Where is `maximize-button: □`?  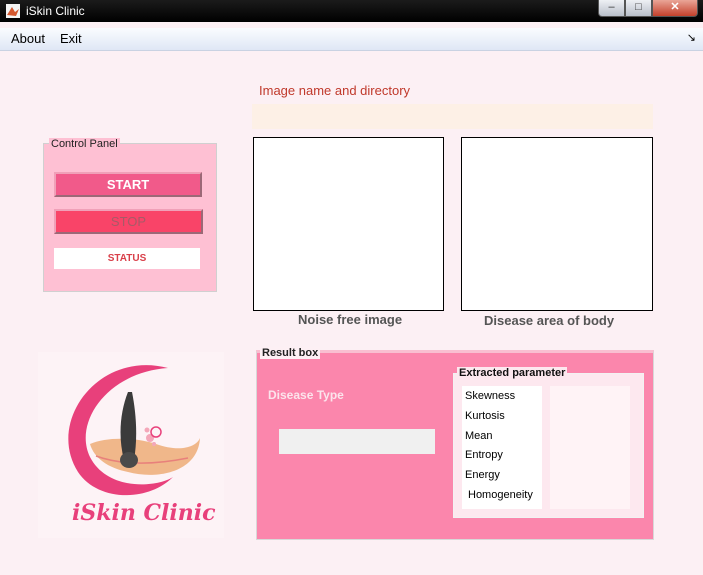 maximize-button: □ is located at coordinates (638, 8).